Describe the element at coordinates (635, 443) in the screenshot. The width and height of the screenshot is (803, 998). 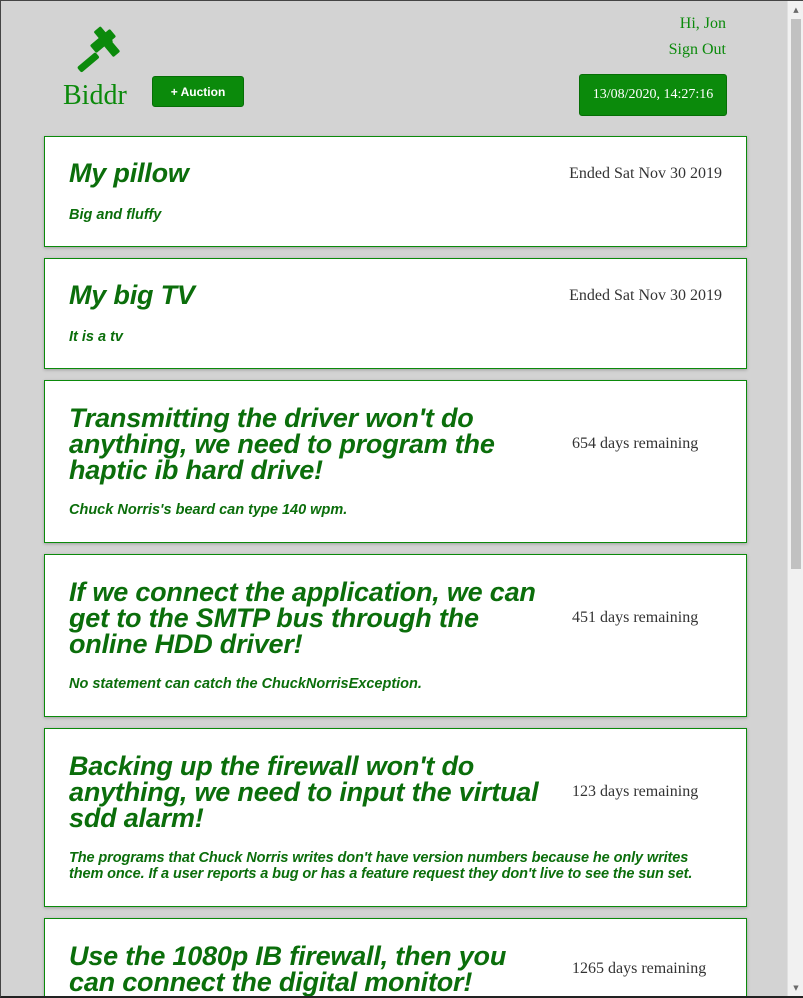
I see `auction-status: 654 days remaining` at that location.